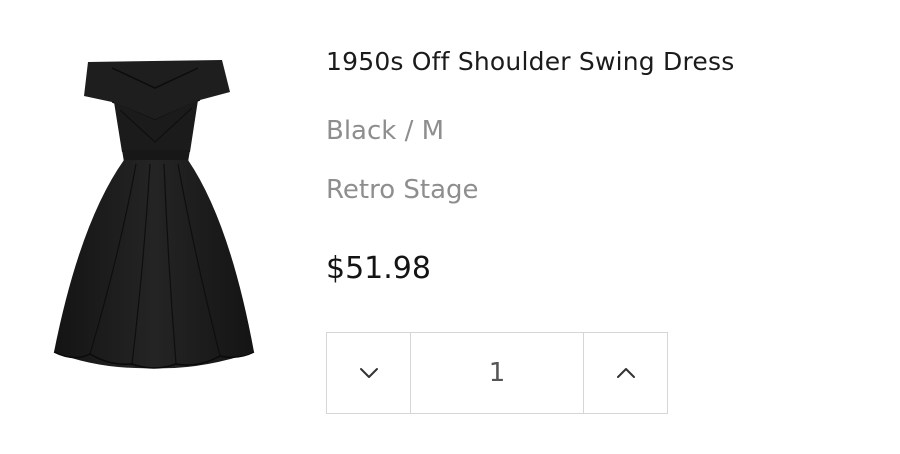  I want to click on product-variant: Black / M, so click(385, 131).